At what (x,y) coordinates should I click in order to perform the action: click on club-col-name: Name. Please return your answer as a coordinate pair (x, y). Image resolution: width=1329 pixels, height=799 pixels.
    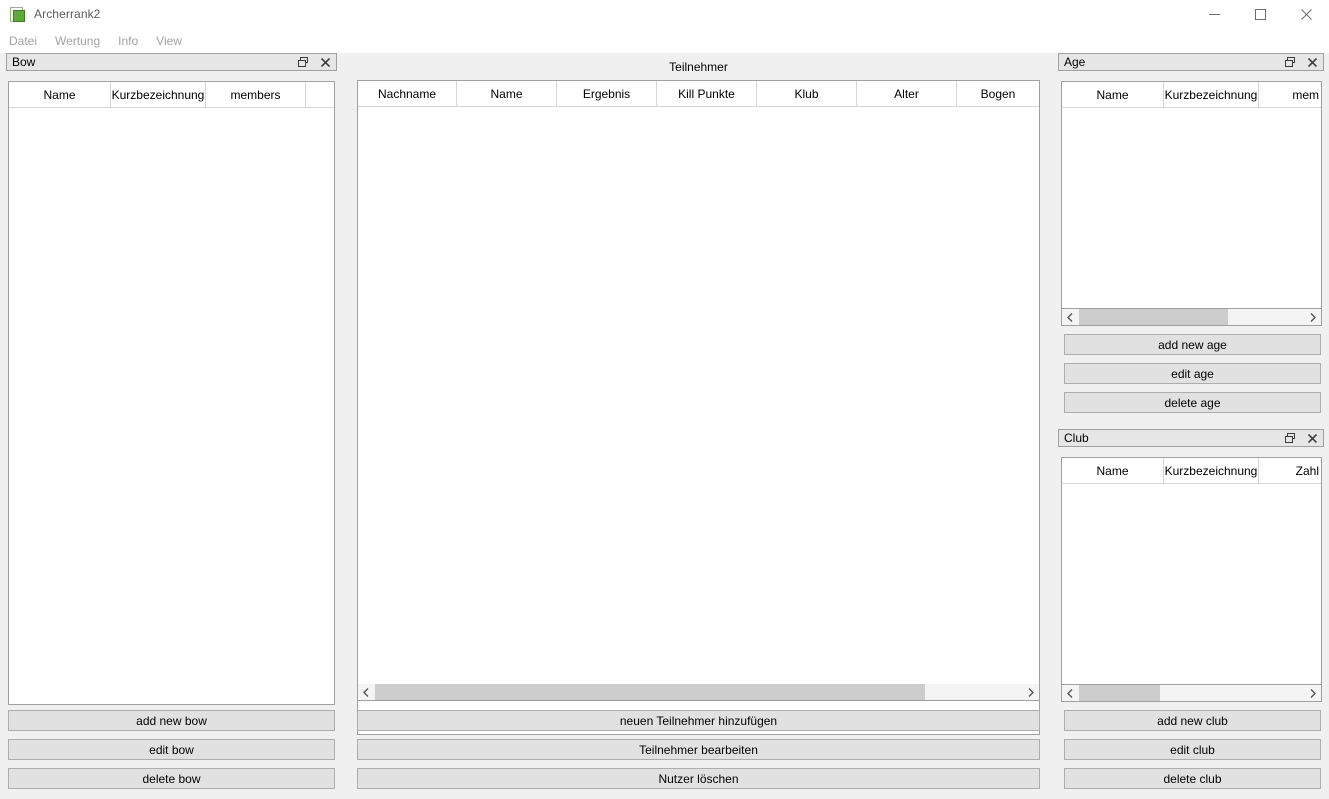
    Looking at the image, I should click on (1113, 470).